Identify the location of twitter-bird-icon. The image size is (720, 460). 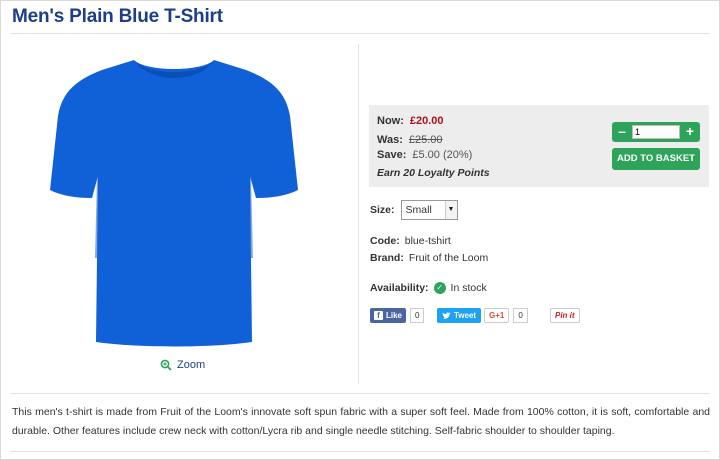
(446, 315).